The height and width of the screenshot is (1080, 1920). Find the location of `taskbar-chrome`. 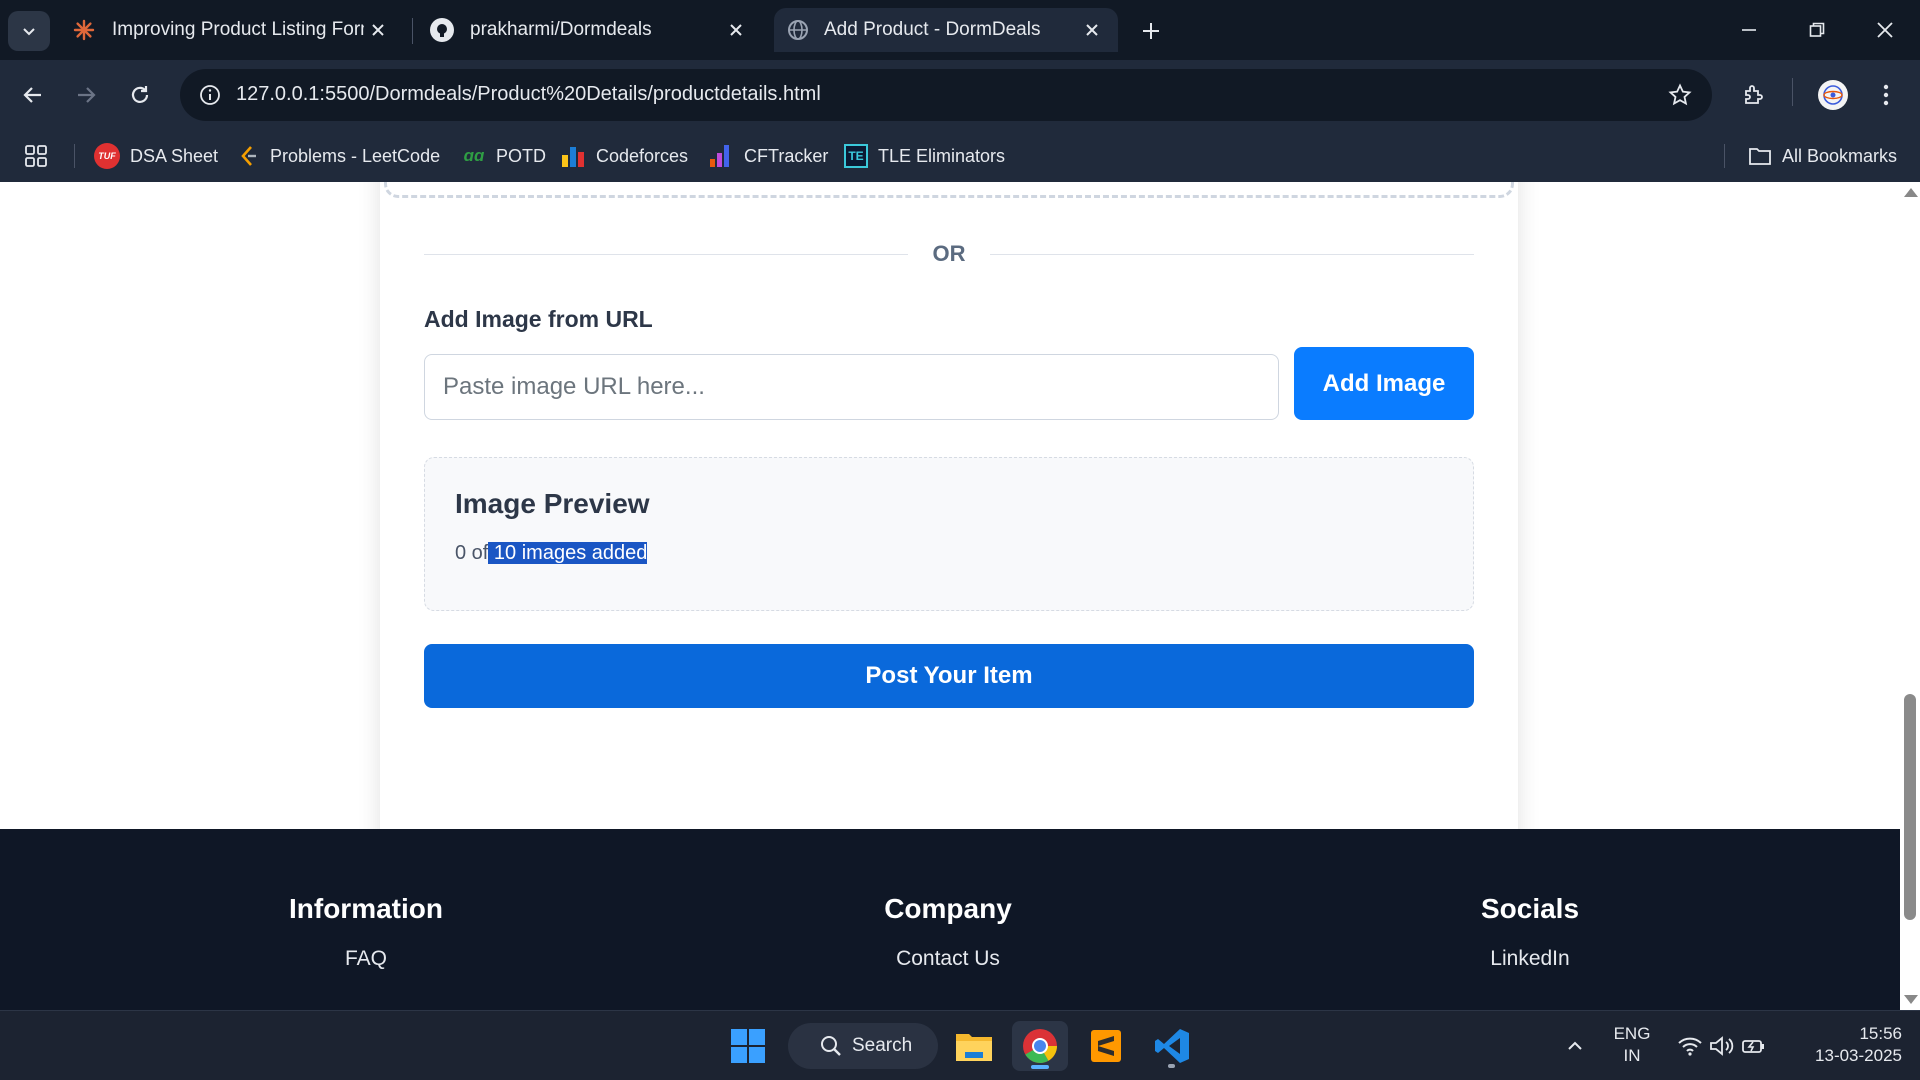

taskbar-chrome is located at coordinates (1040, 1046).